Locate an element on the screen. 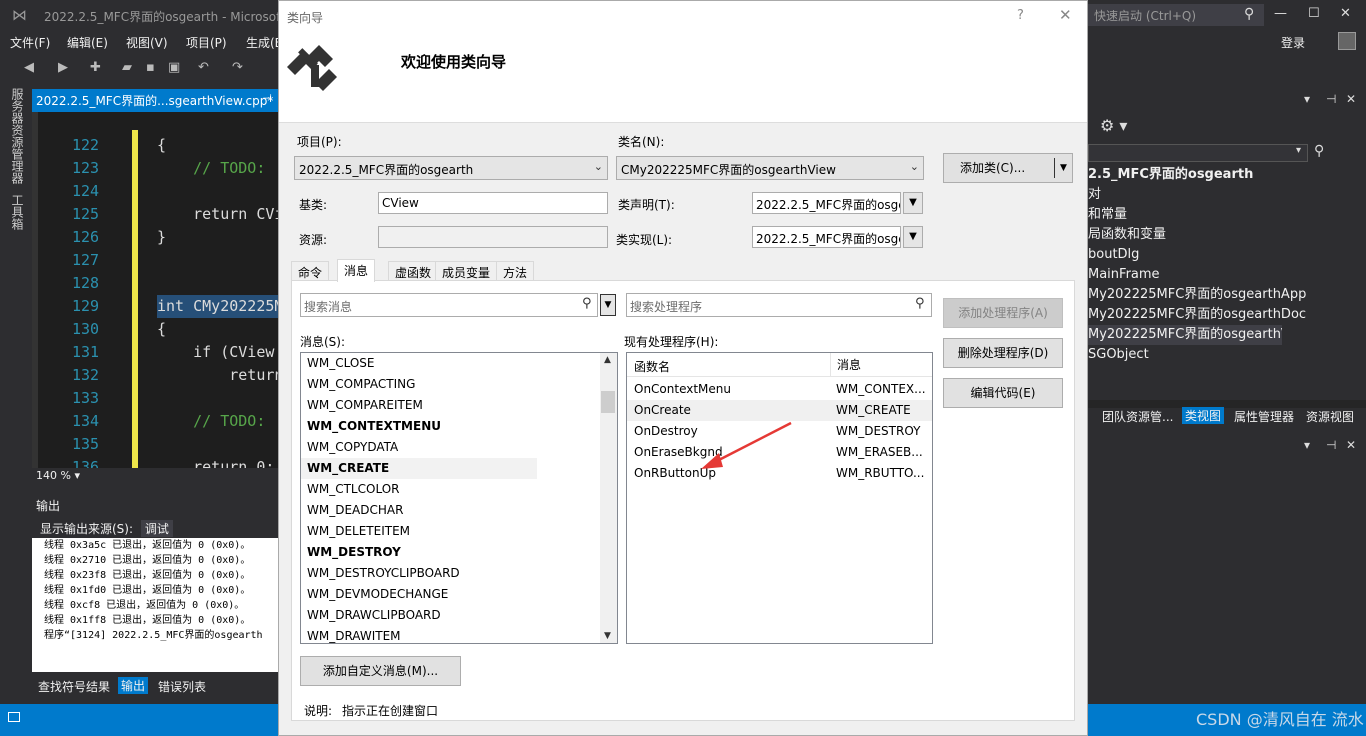 The height and width of the screenshot is (736, 1366). message-list-item: WM_COMPAREITEM is located at coordinates (459, 405).